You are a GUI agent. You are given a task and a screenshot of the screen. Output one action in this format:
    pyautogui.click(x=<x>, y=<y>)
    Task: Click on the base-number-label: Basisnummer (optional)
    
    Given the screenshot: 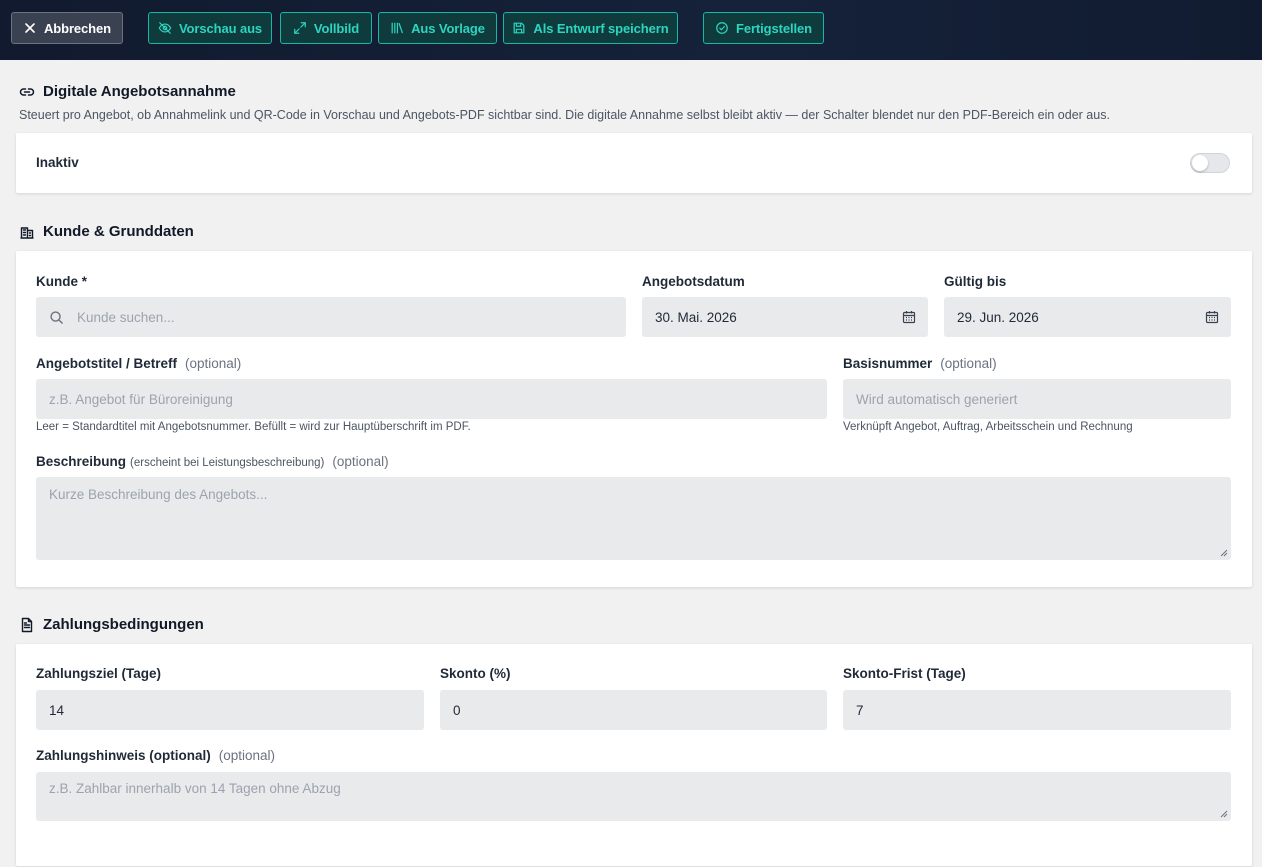 What is the action you would take?
    pyautogui.click(x=920, y=363)
    